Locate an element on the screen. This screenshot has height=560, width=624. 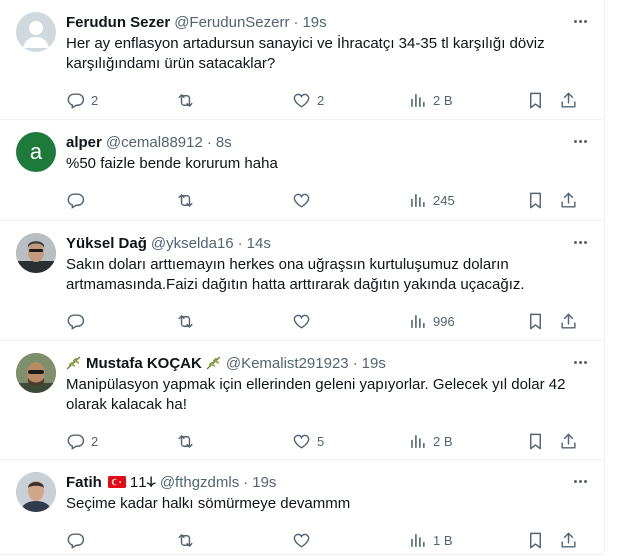
views-button: 996 is located at coordinates (467, 321).